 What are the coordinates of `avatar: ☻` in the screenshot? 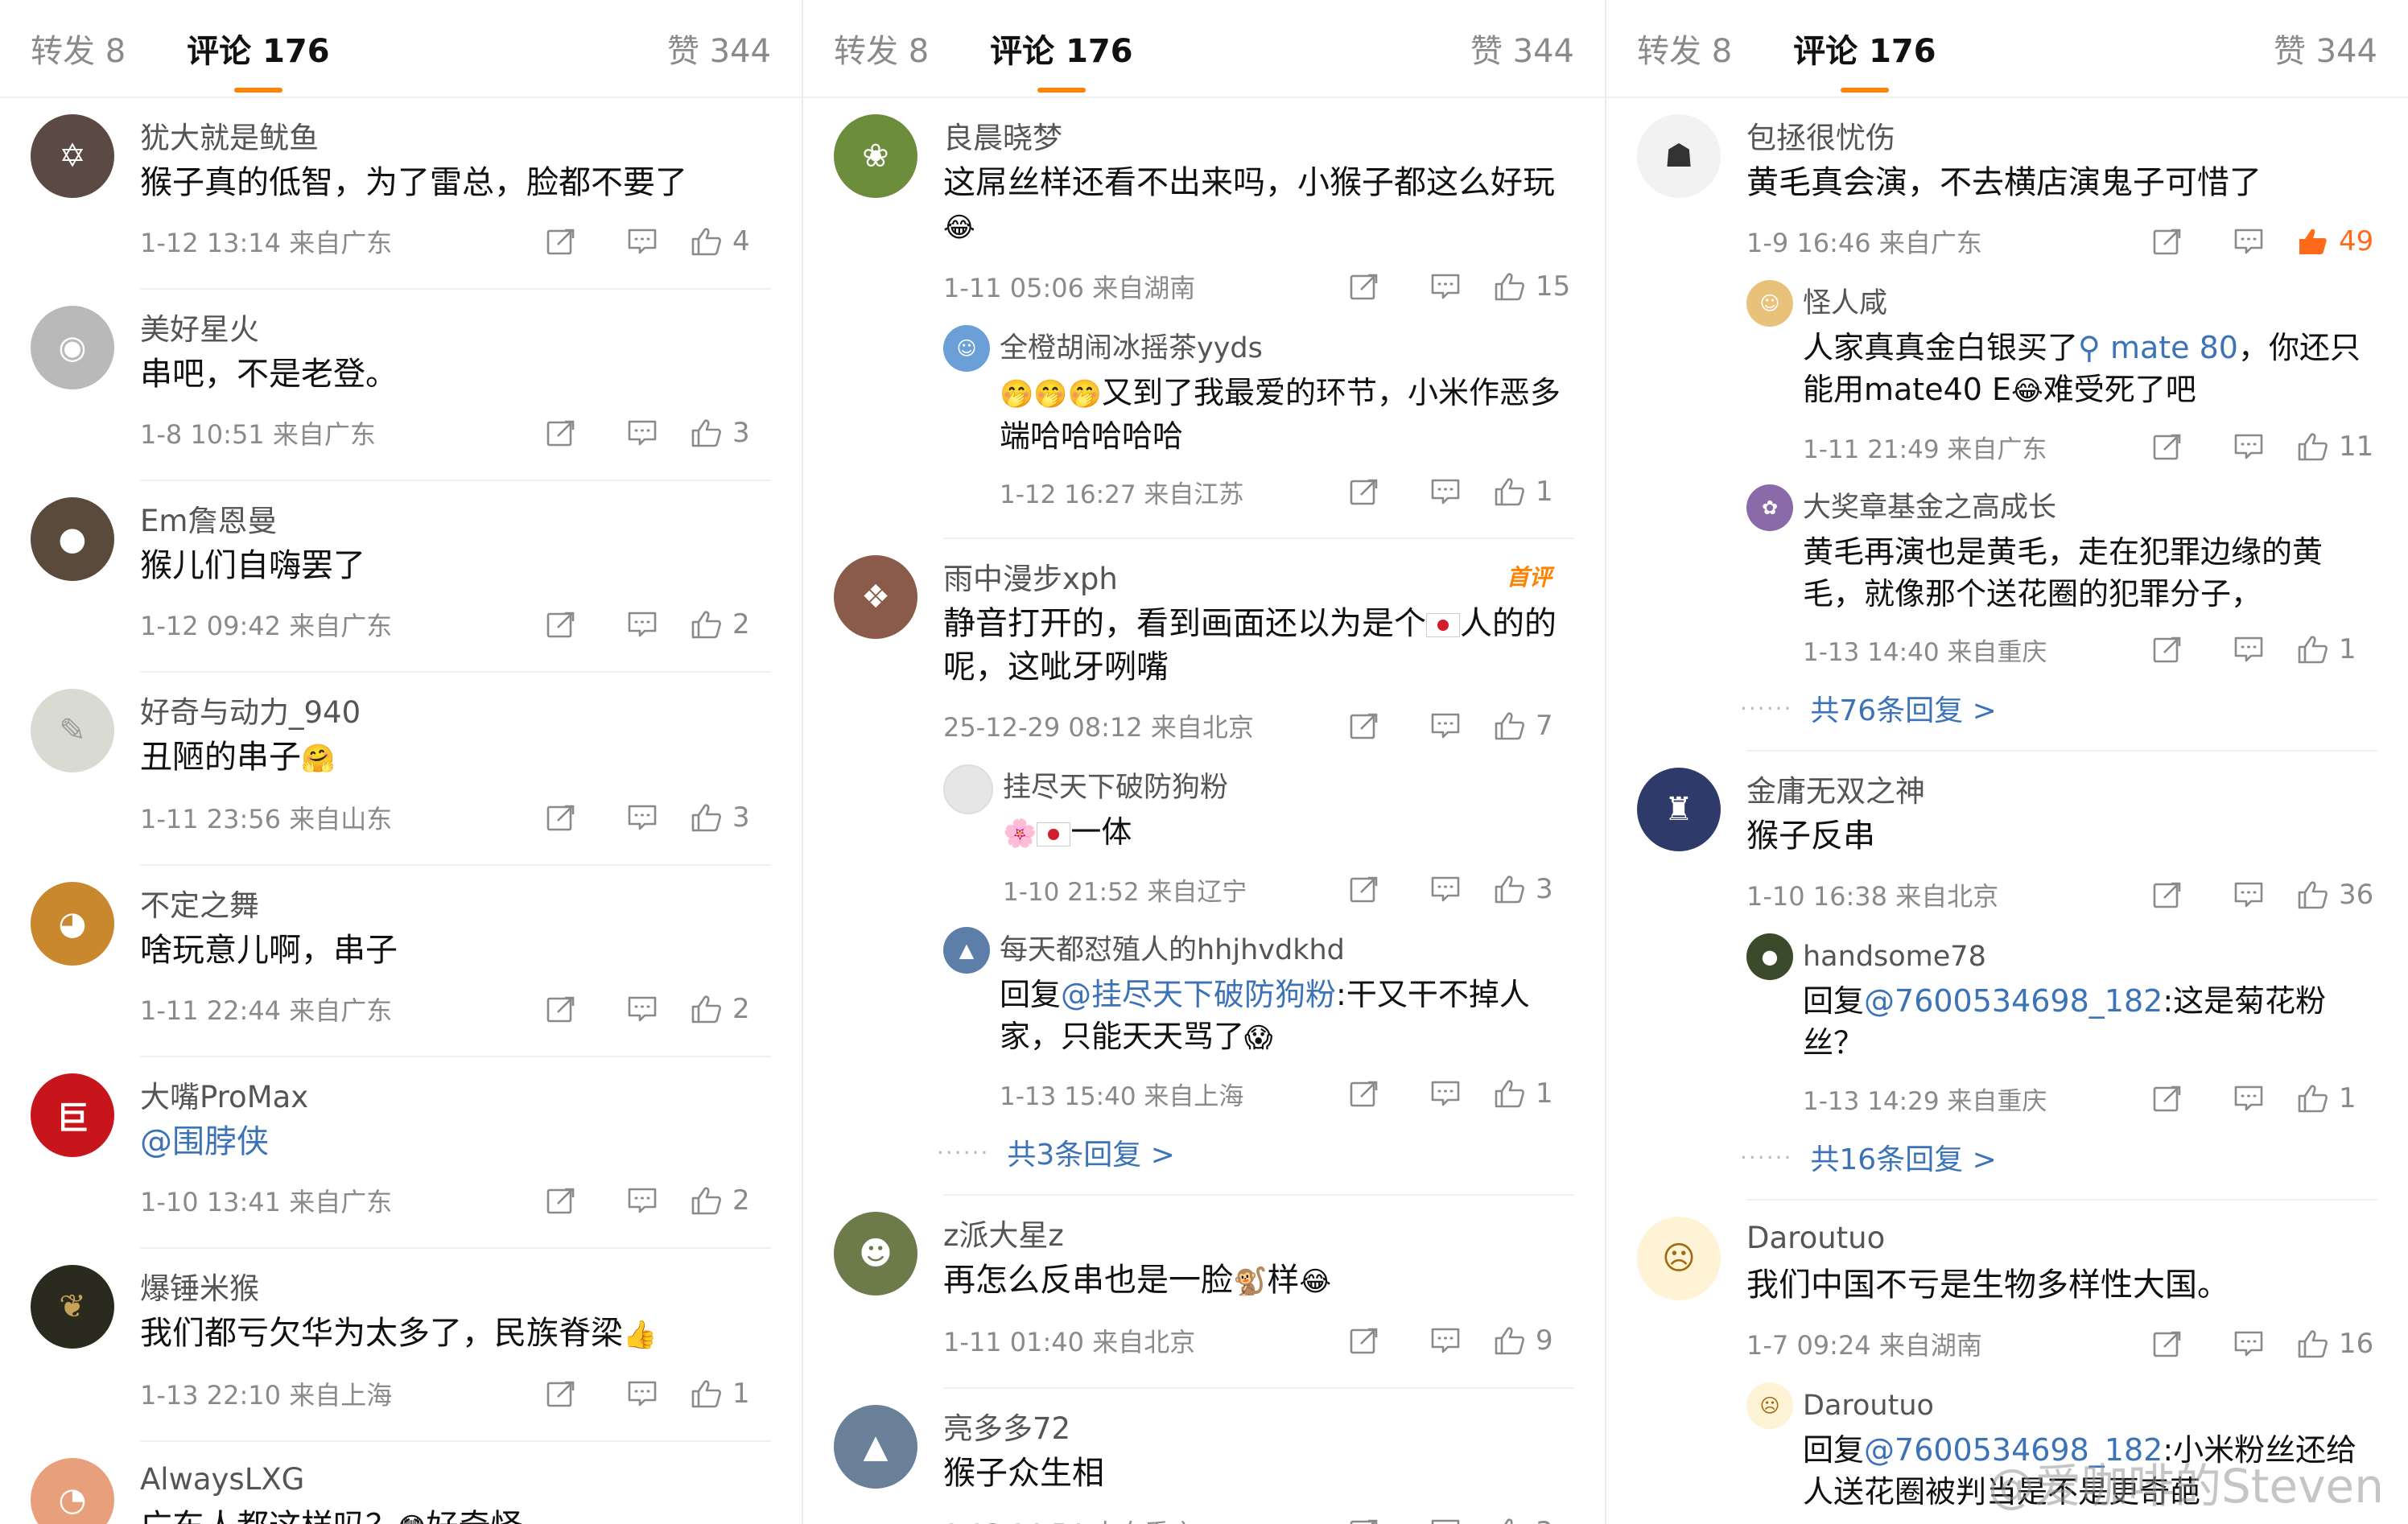 It's located at (875, 1253).